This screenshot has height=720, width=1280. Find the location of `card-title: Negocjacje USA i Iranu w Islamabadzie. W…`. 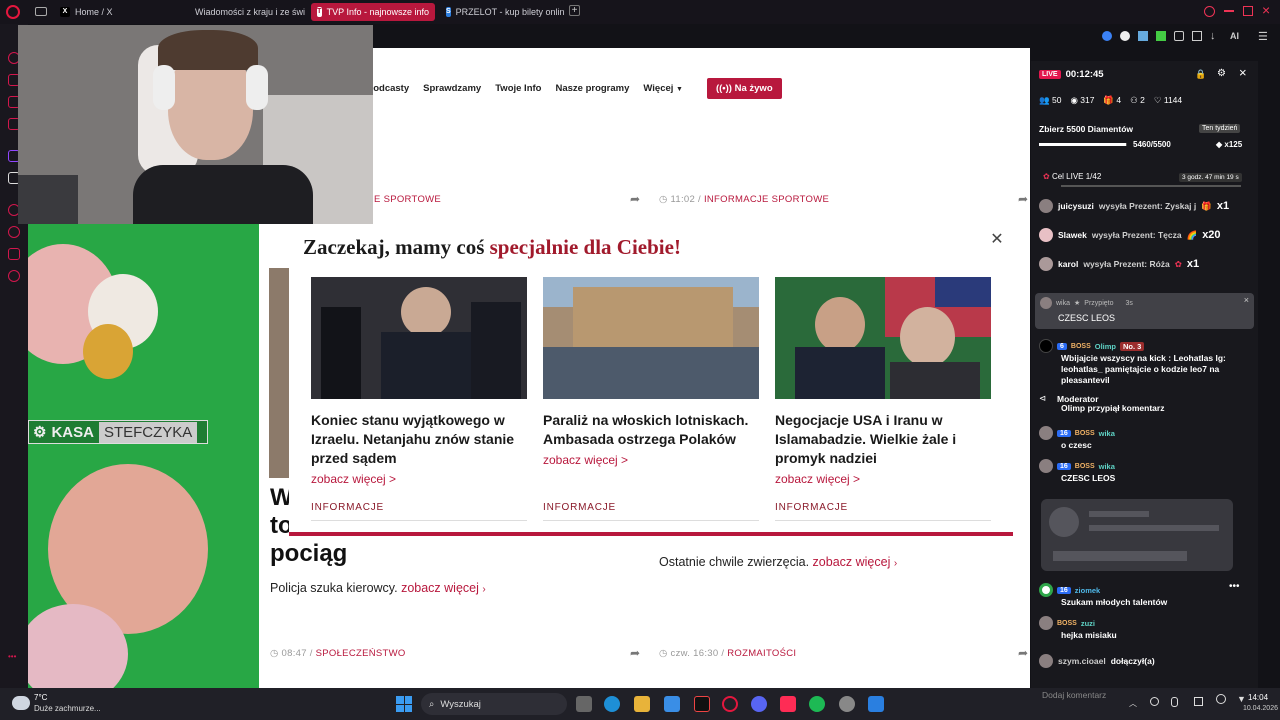

card-title: Negocjacje USA i Iranu w Islamabadzie. W… is located at coordinates (883, 439).